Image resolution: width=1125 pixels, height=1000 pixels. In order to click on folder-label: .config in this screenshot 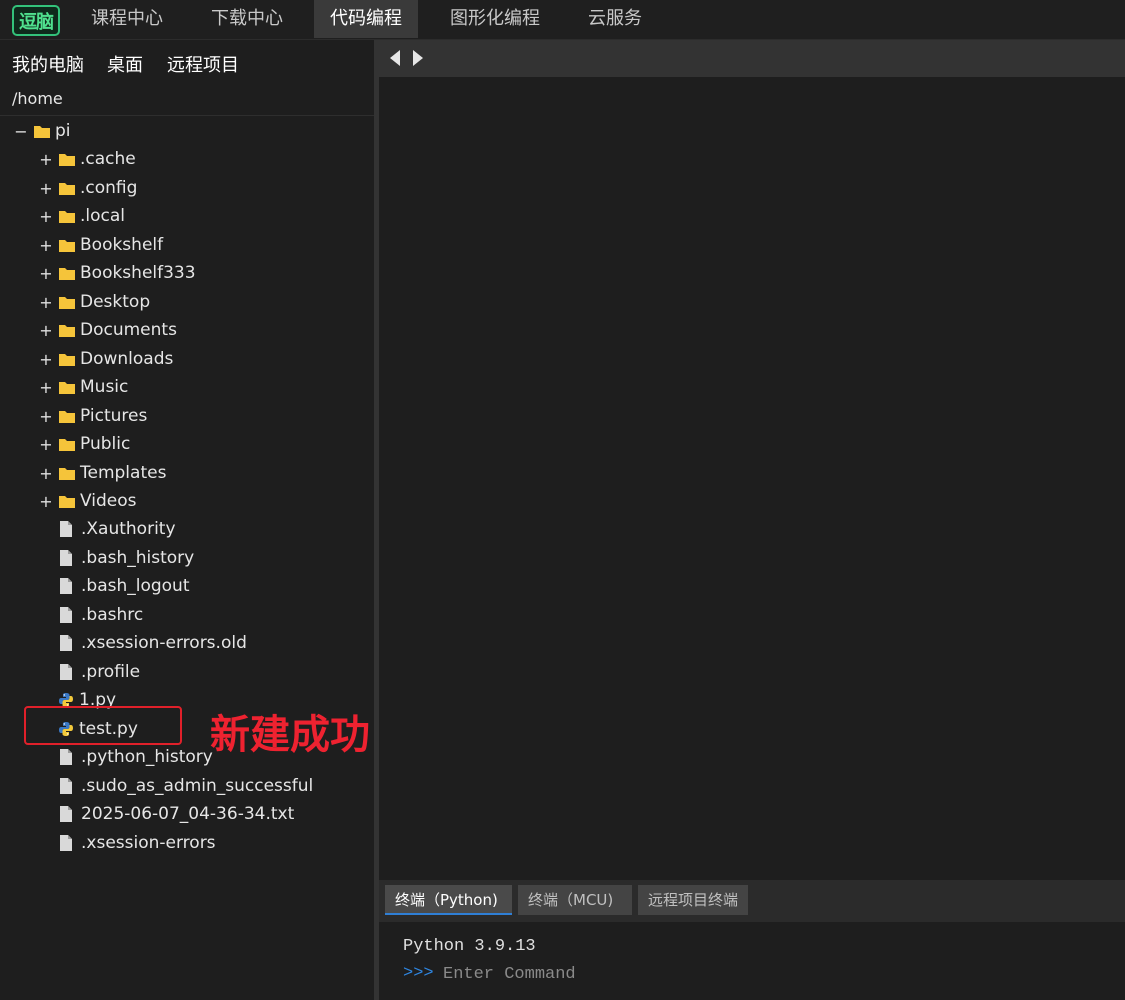, I will do `click(109, 188)`.